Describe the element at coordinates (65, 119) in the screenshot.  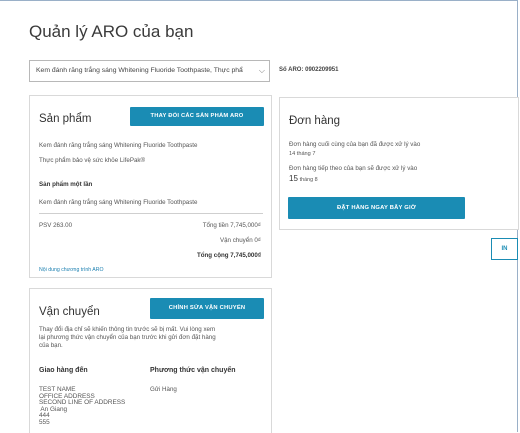
I see `product-card-title: Sản phẩm` at that location.